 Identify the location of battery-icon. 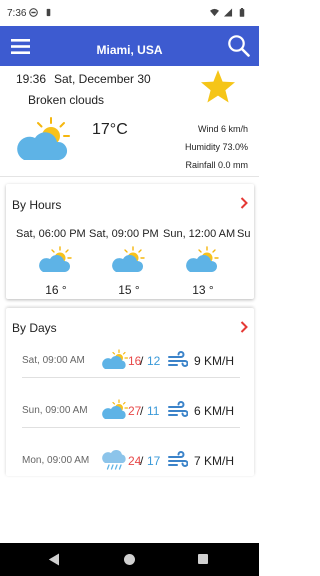
(242, 12).